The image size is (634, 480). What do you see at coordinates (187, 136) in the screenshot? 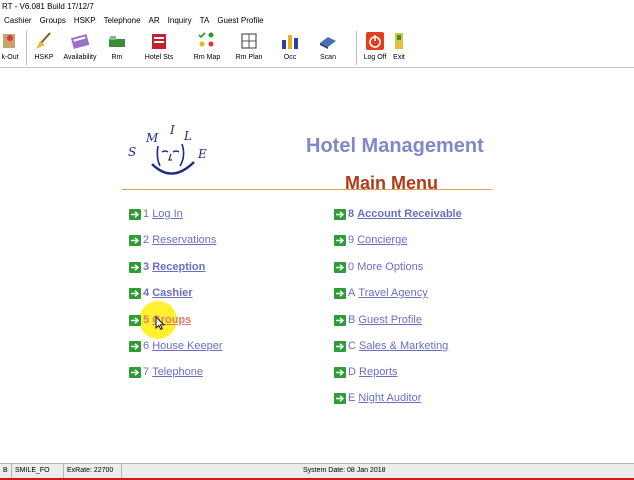
I see `logo-letter-l: L` at bounding box center [187, 136].